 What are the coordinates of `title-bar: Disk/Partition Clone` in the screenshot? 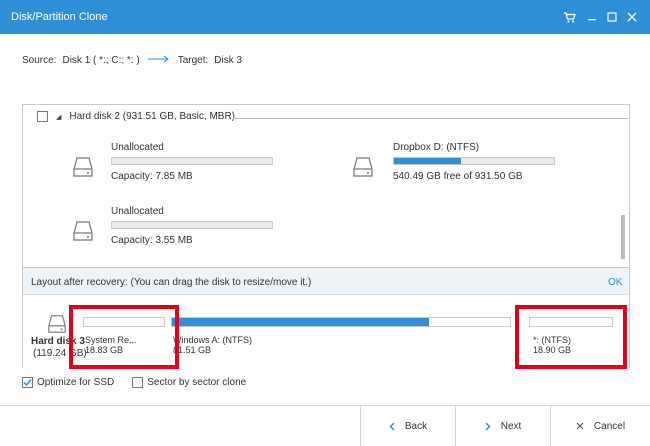 It's located at (325, 17).